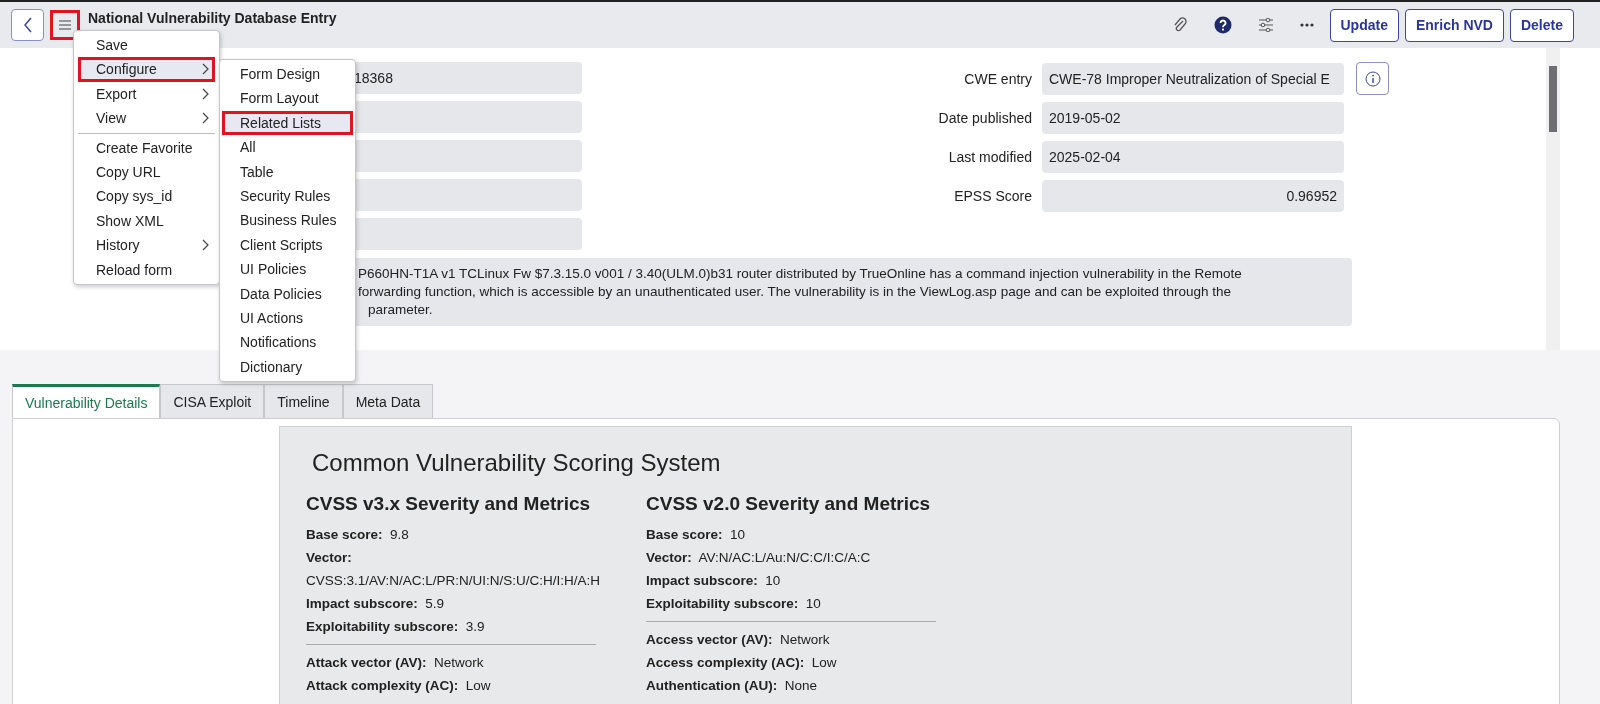 Image resolution: width=1600 pixels, height=704 pixels. I want to click on metric-line: Authentication (AU): None, so click(732, 686).